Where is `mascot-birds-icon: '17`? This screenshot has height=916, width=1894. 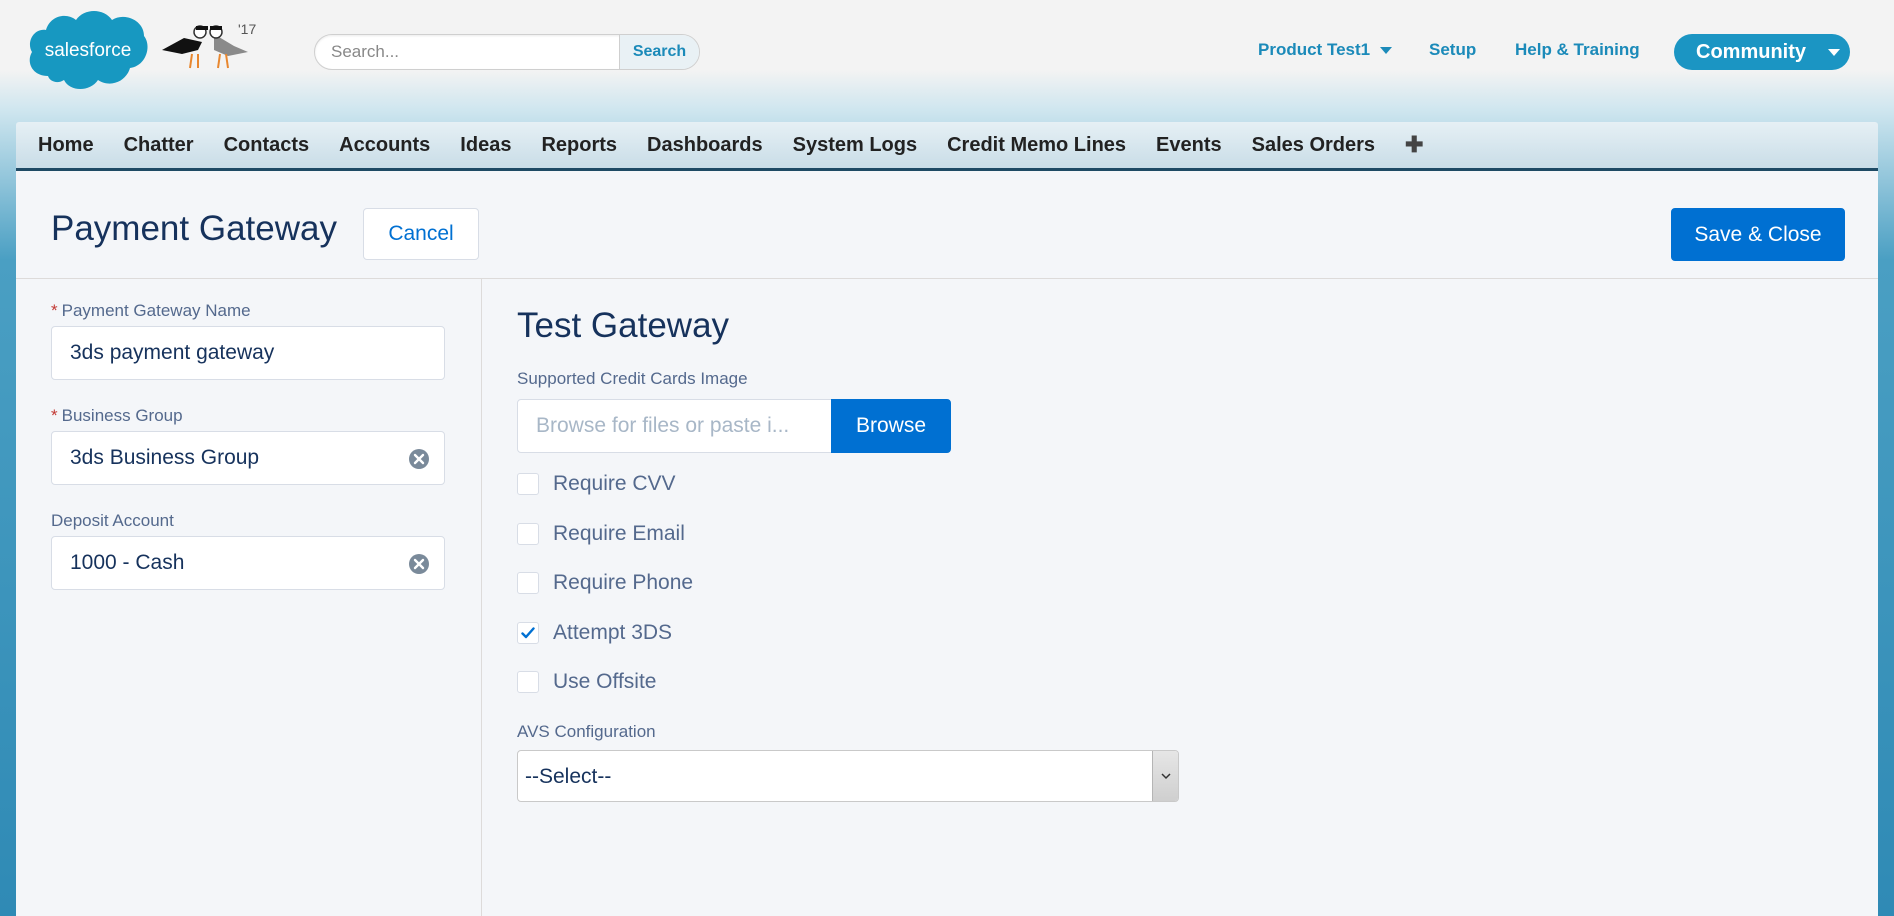 mascot-birds-icon: '17 is located at coordinates (209, 45).